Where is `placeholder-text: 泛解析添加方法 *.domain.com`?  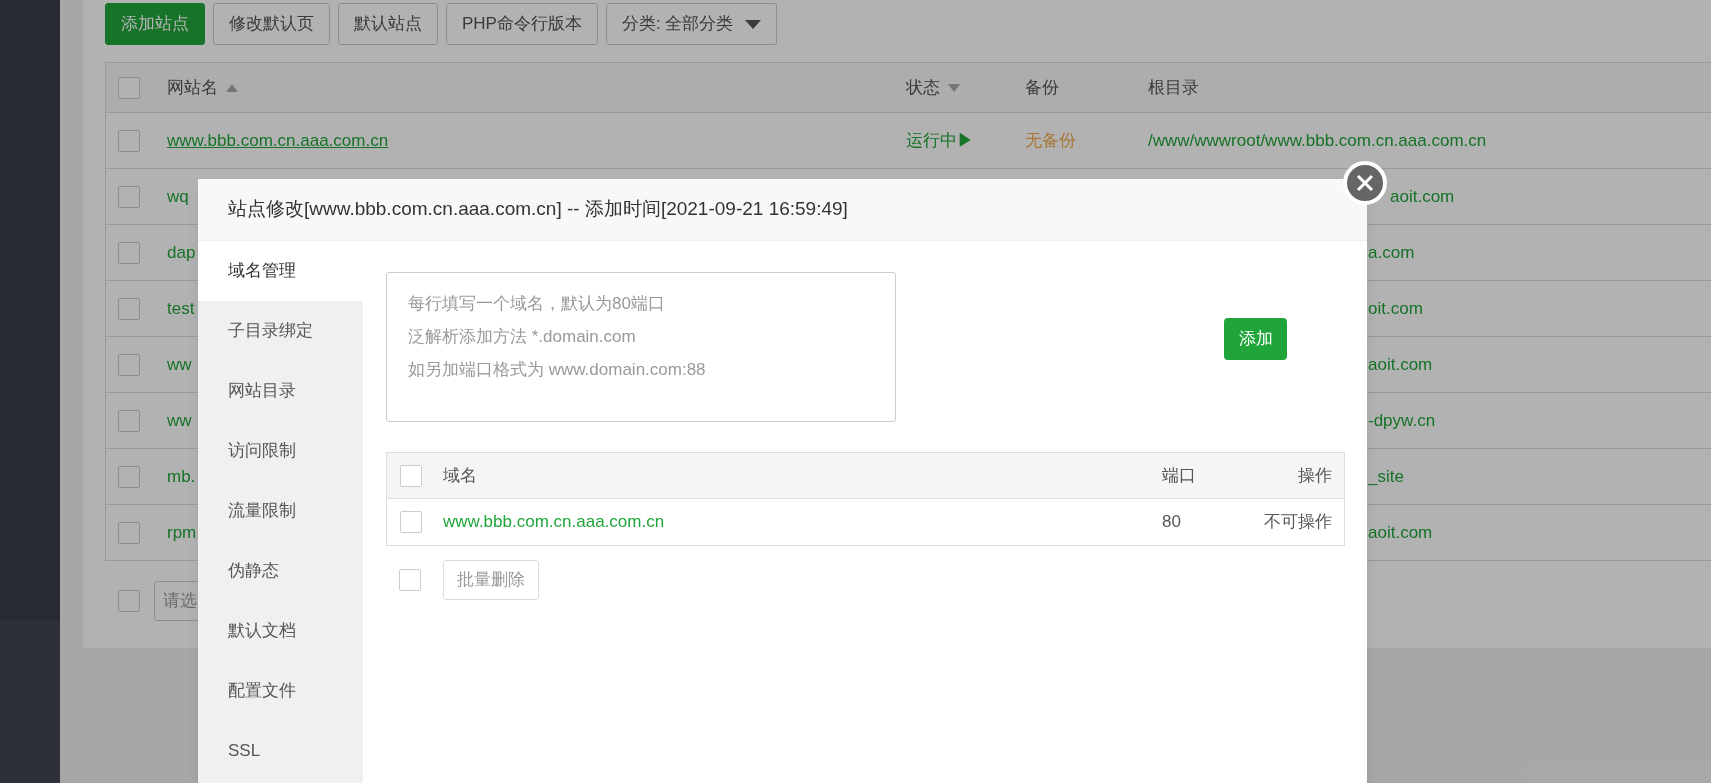 placeholder-text: 泛解析添加方法 *.domain.com is located at coordinates (522, 337).